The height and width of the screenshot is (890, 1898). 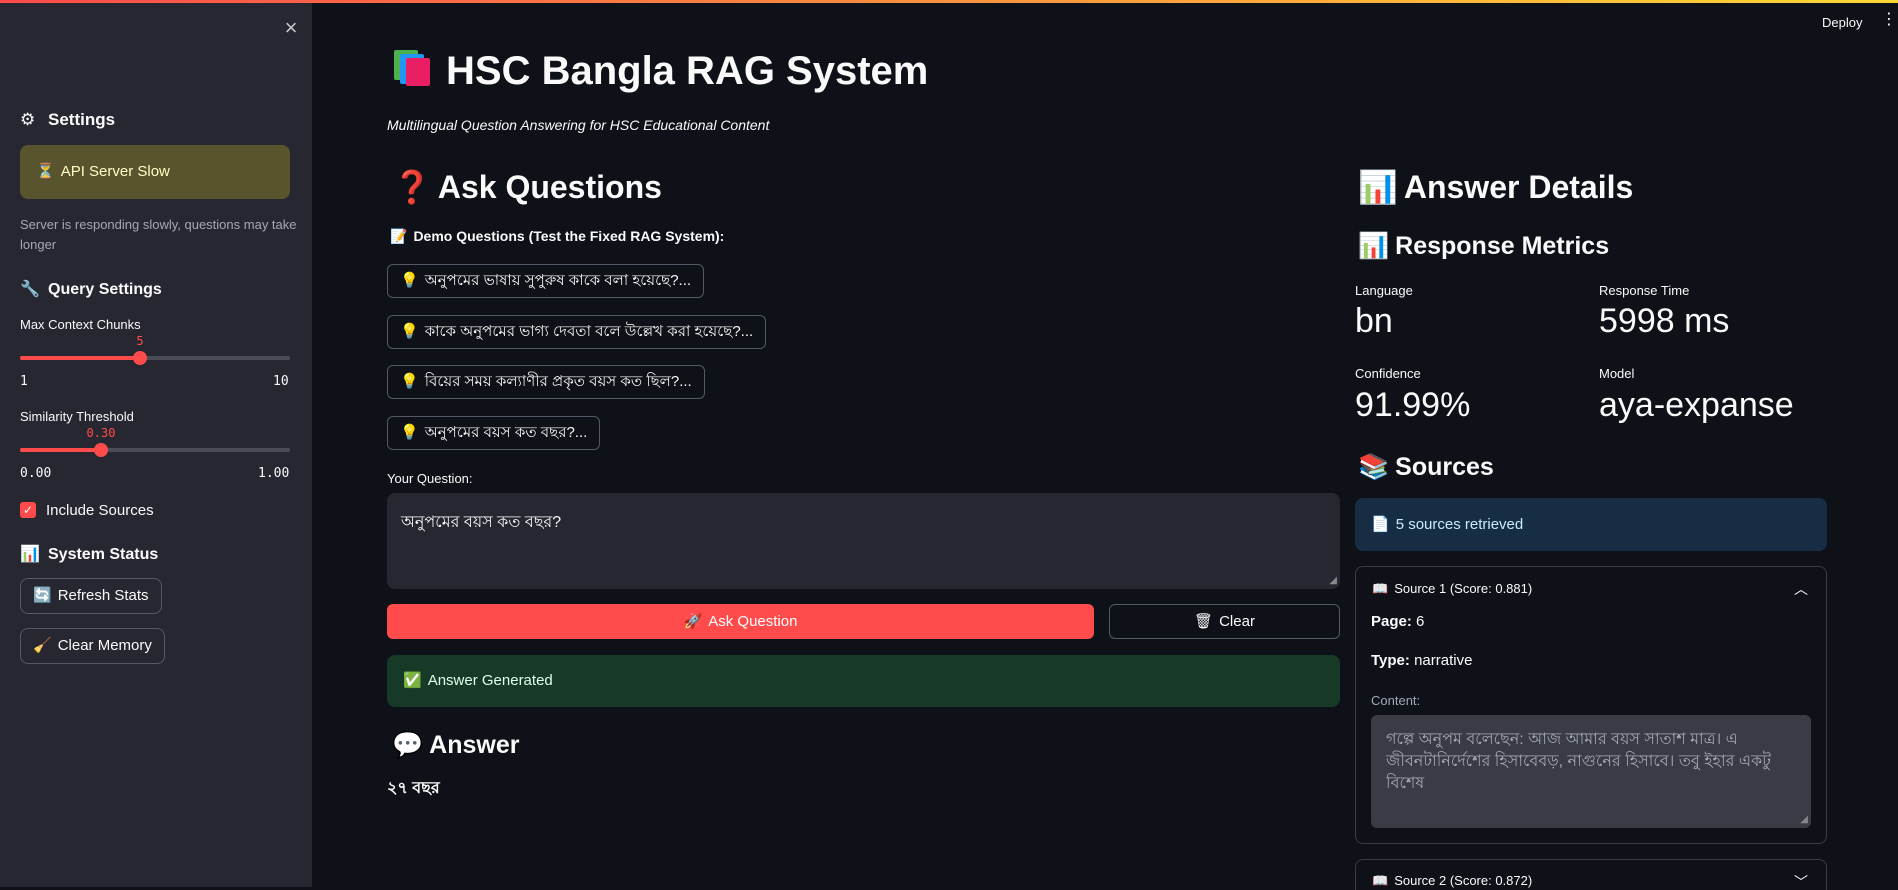 I want to click on ask-questions-title: Ask Questions, so click(x=549, y=187).